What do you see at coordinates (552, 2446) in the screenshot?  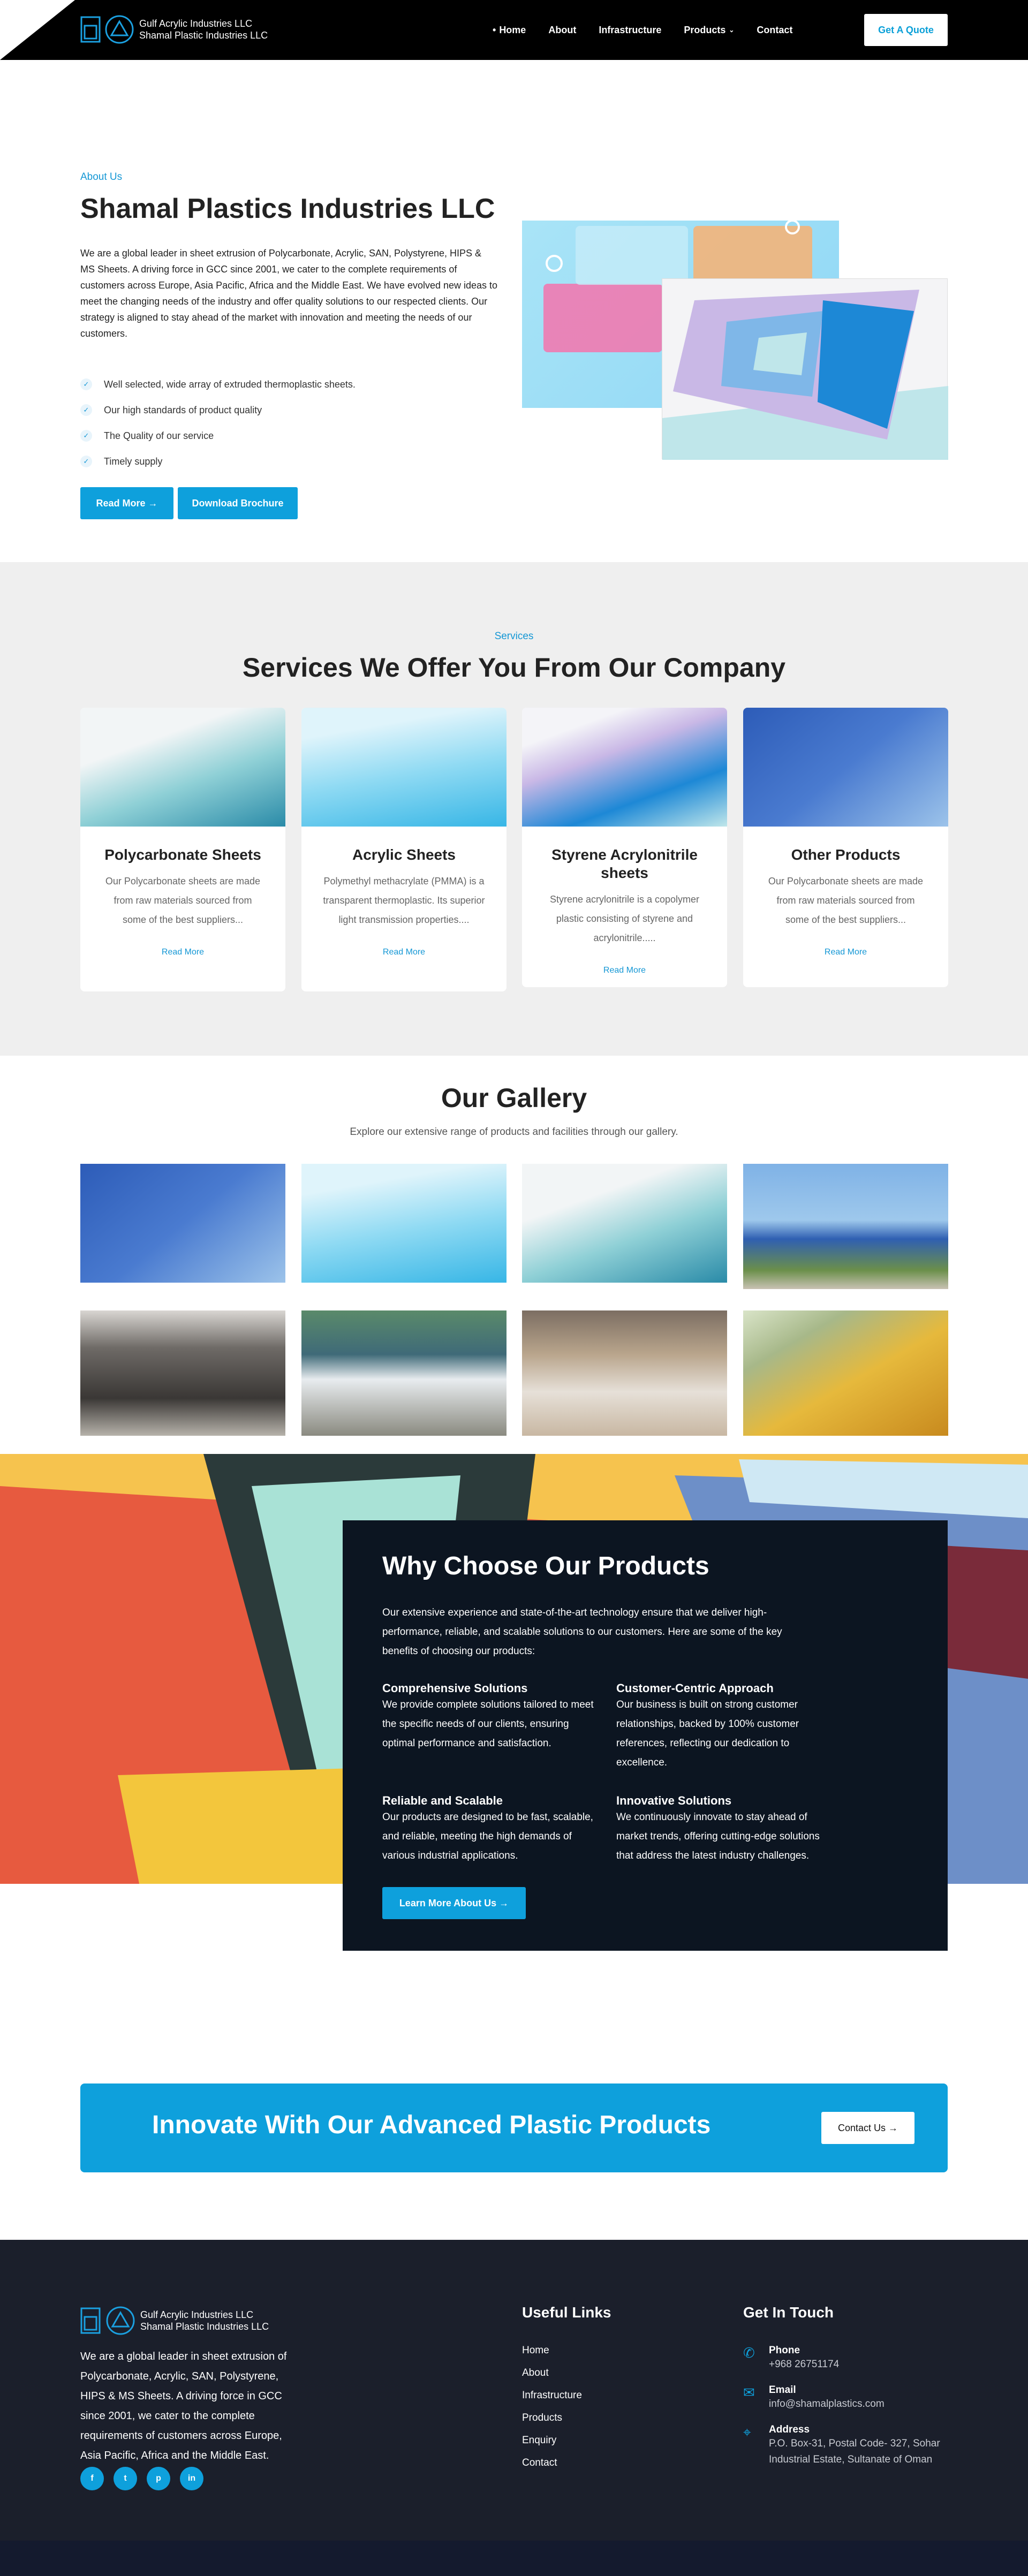 I see `footer-link: Enquiry` at bounding box center [552, 2446].